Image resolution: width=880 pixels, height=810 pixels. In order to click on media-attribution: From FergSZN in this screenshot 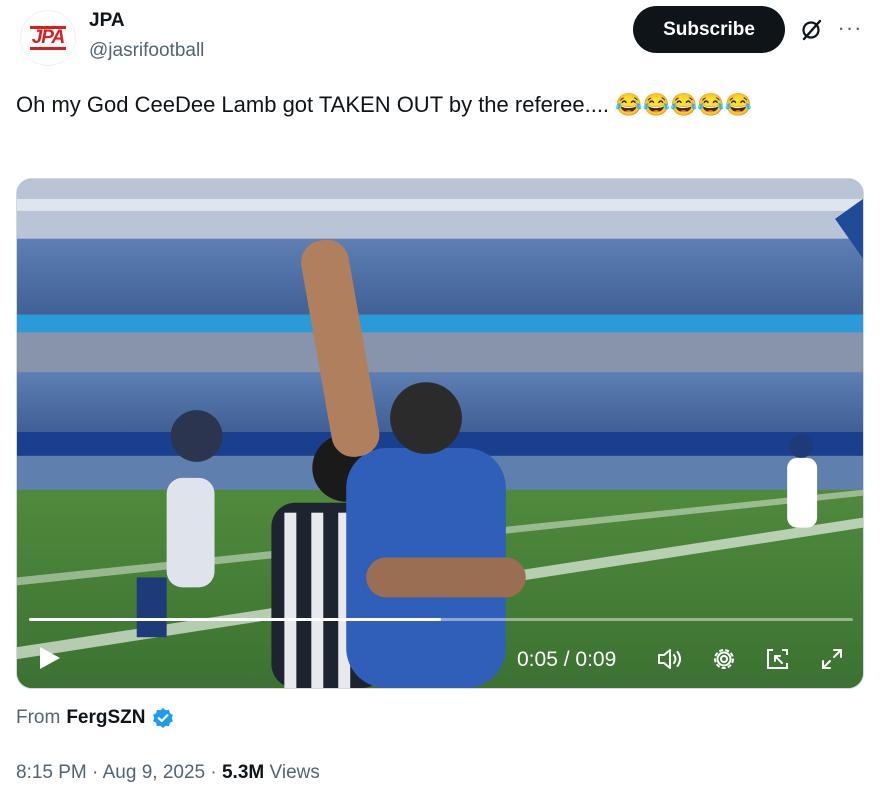, I will do `click(95, 718)`.